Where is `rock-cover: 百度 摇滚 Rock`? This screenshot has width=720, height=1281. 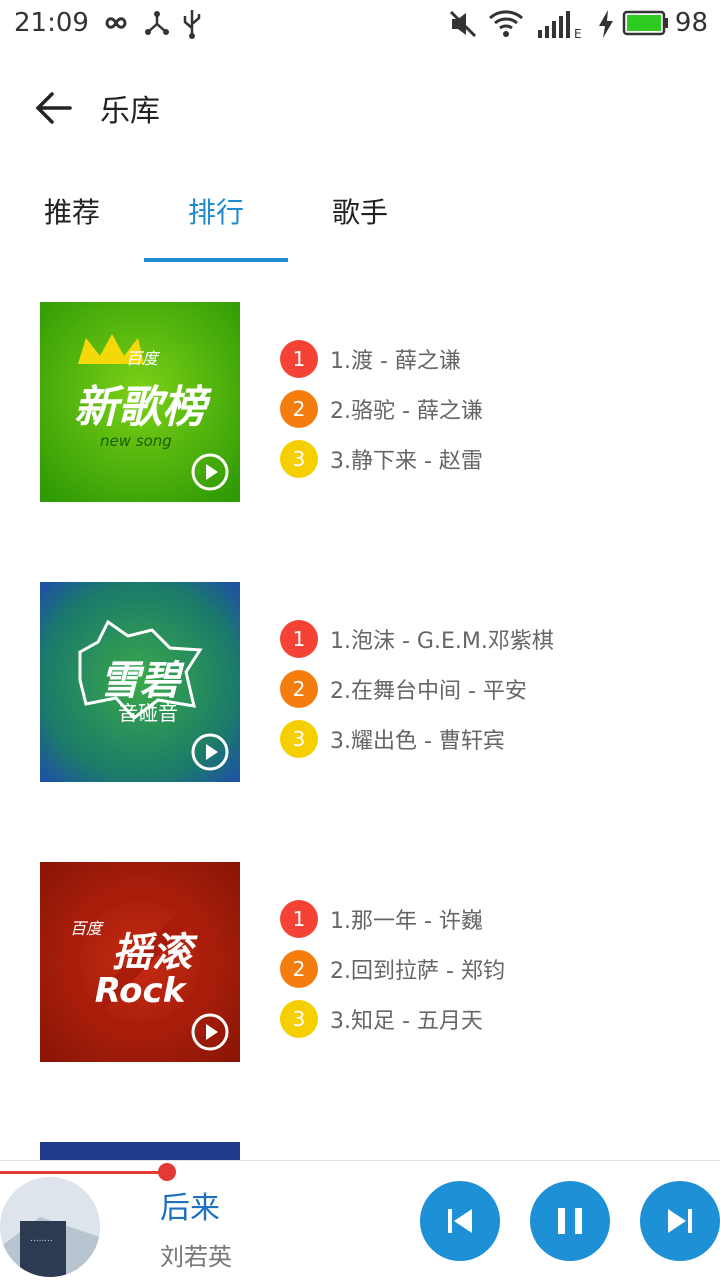 rock-cover: 百度 摇滚 Rock is located at coordinates (140, 962).